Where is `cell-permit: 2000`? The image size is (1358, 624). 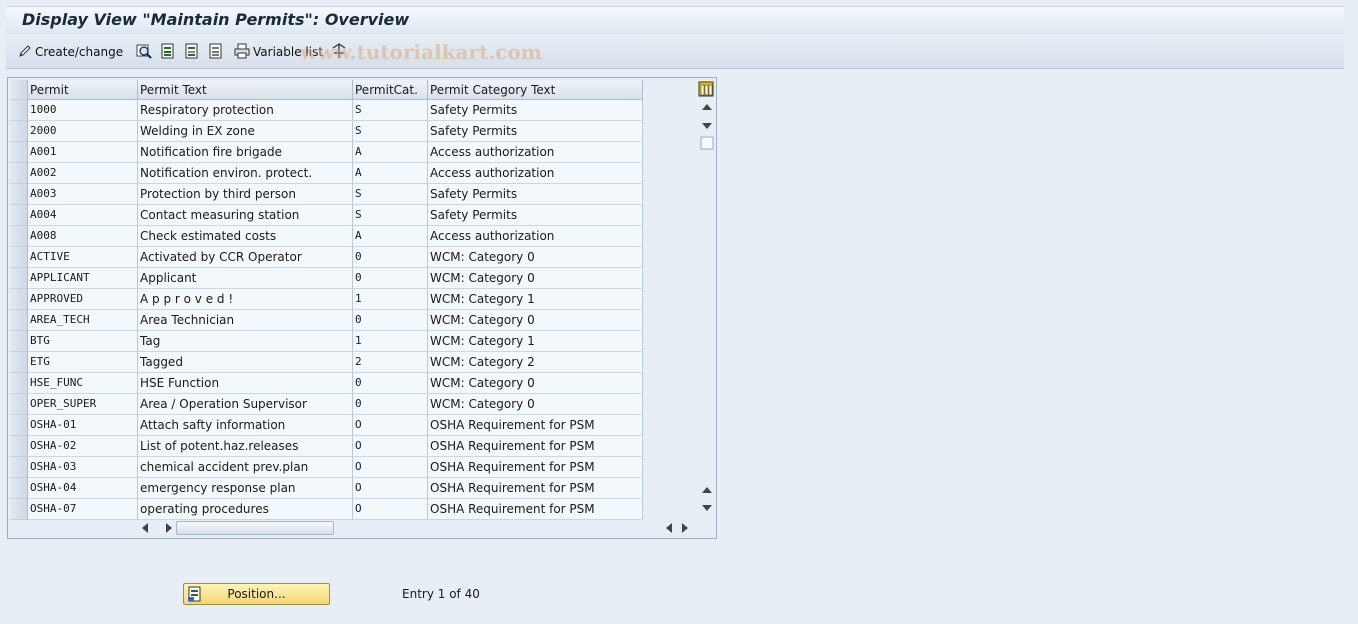
cell-permit: 2000 is located at coordinates (83, 131).